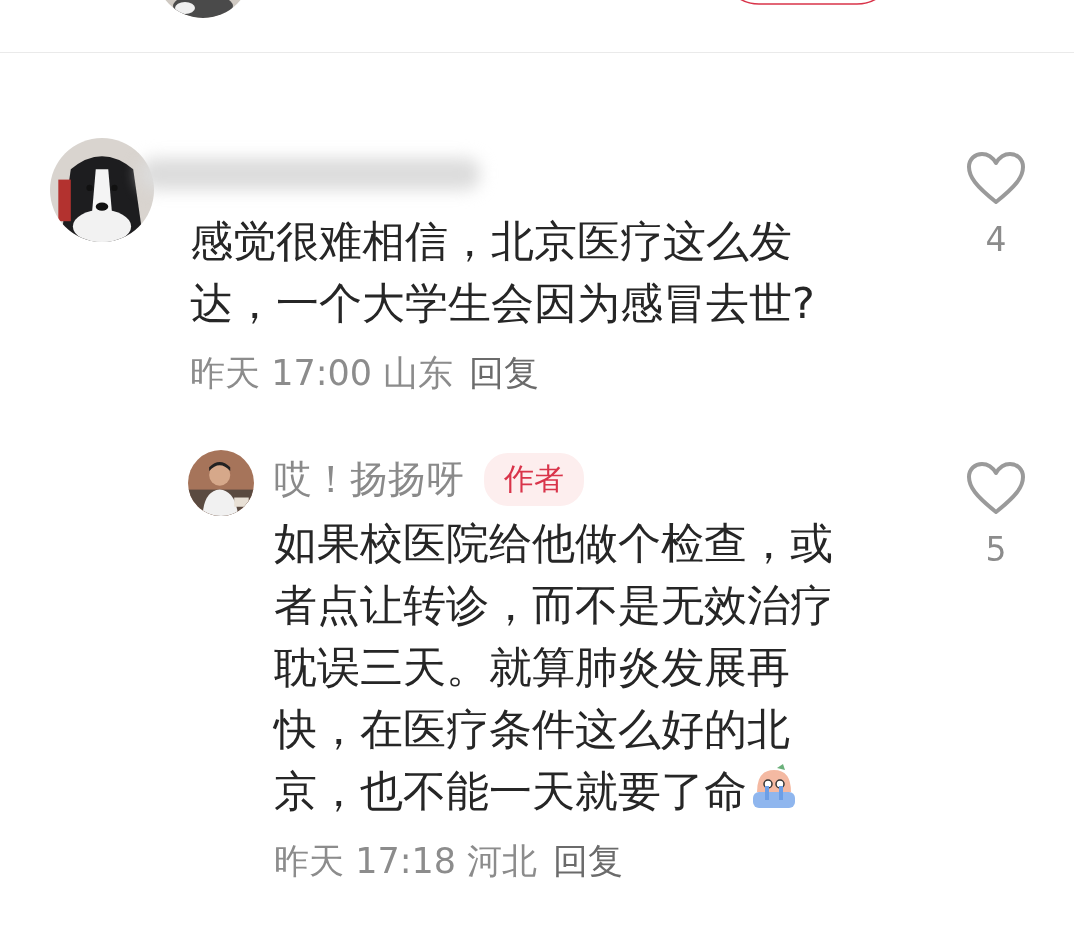 The image size is (1074, 948). What do you see at coordinates (502, 272) in the screenshot?
I see `comment-text: 感觉很难相信，北京医疗这么发达，一个大学生会因为感冒去世?` at bounding box center [502, 272].